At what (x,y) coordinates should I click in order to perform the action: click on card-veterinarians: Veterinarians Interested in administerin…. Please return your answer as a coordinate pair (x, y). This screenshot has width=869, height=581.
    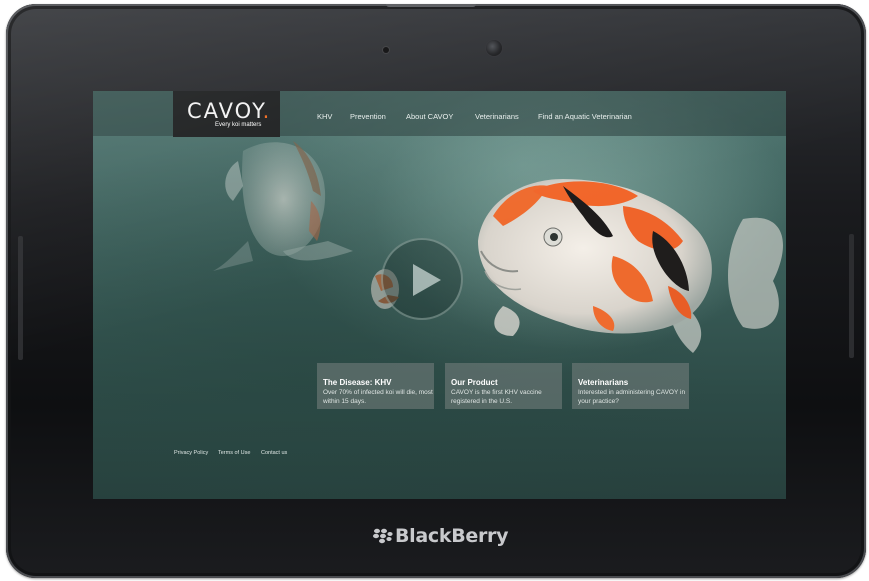
    Looking at the image, I should click on (630, 386).